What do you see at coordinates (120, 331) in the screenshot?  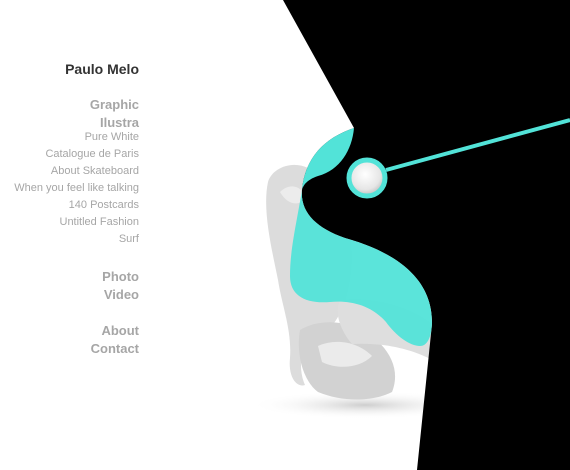 I see `nav-about: About` at bounding box center [120, 331].